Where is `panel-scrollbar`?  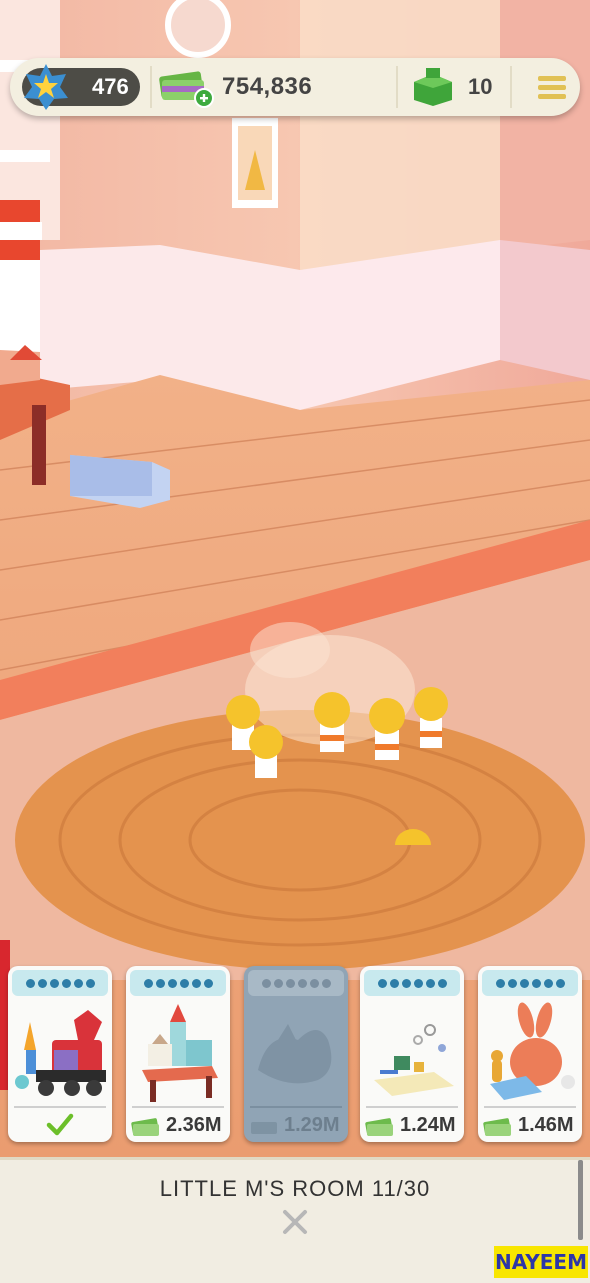 panel-scrollbar is located at coordinates (580, 1200).